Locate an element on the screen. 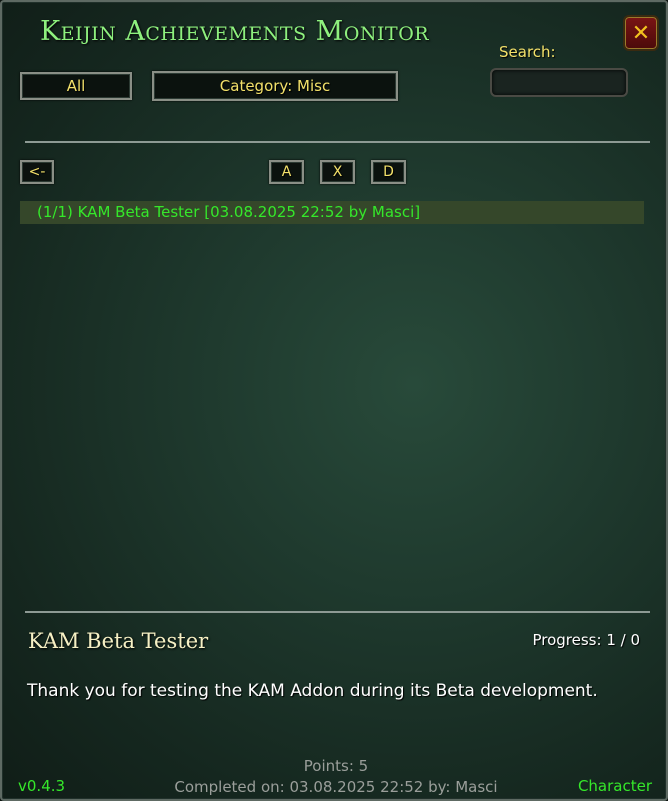 The width and height of the screenshot is (668, 801). achievement-completed-on: Completed on: 03.08.2025 22:52 by: Masci is located at coordinates (336, 787).